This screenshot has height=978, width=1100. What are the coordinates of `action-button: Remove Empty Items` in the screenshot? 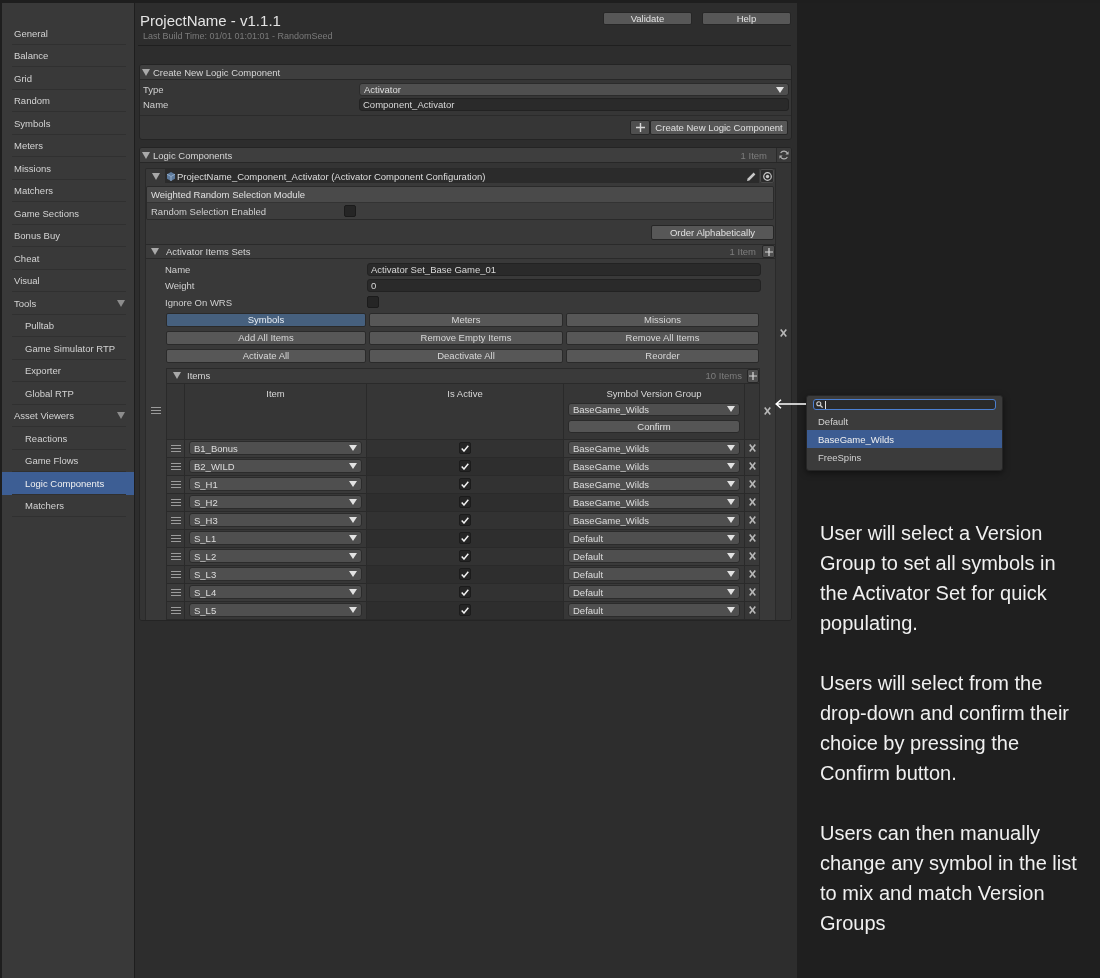 It's located at (466, 337).